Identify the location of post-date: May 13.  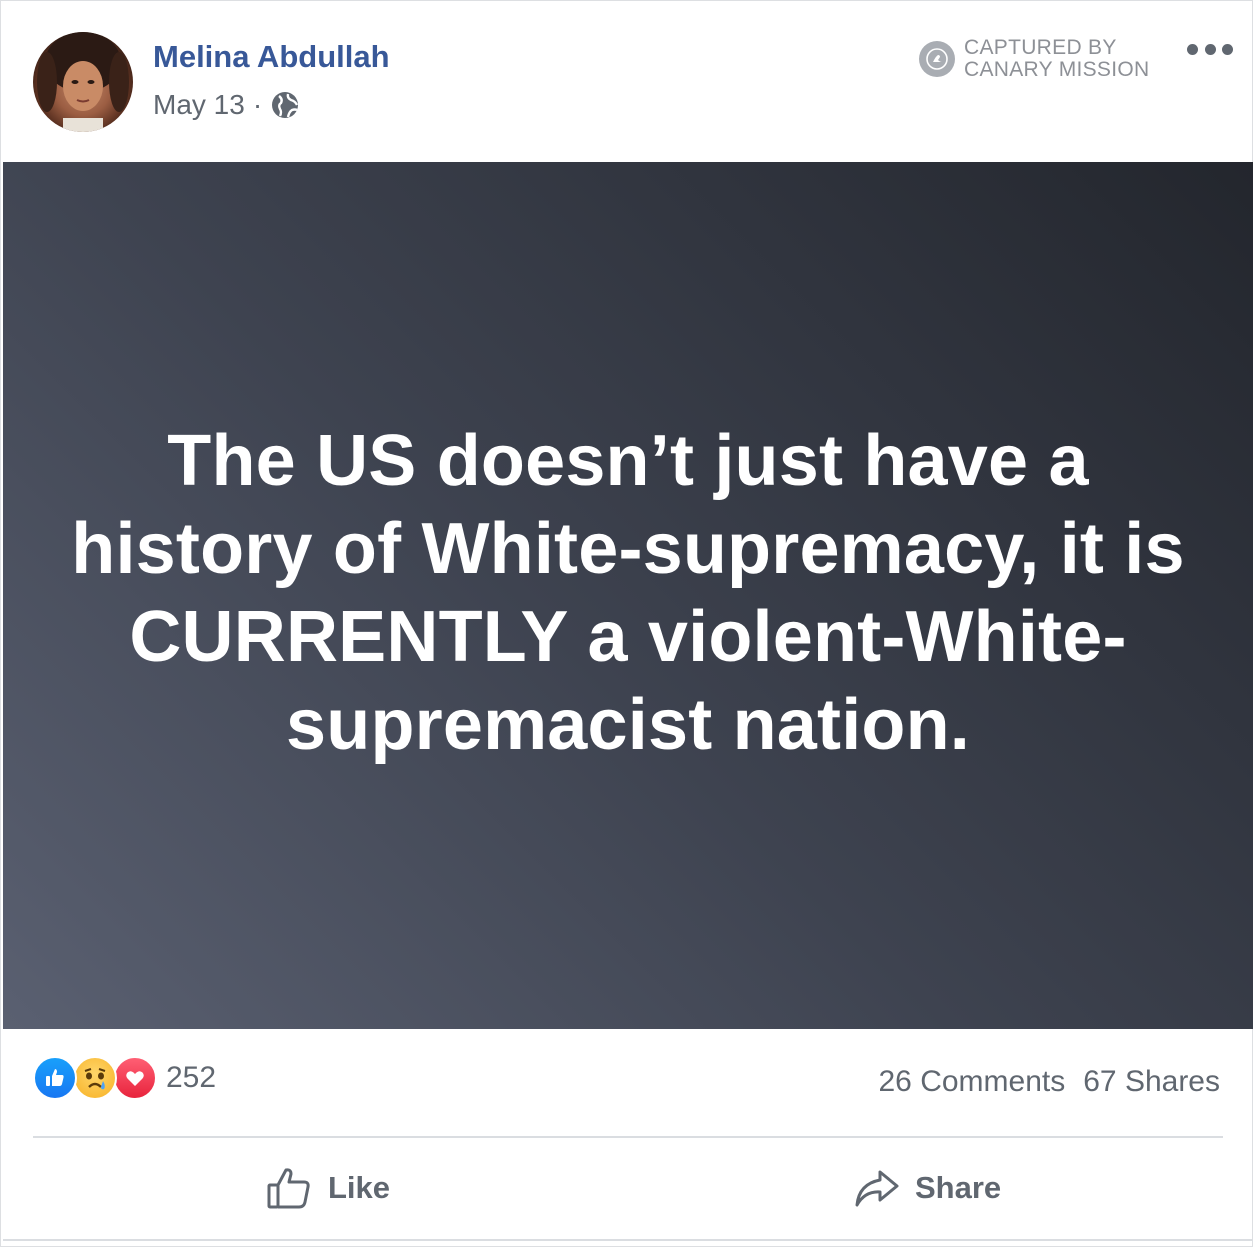
(199, 105).